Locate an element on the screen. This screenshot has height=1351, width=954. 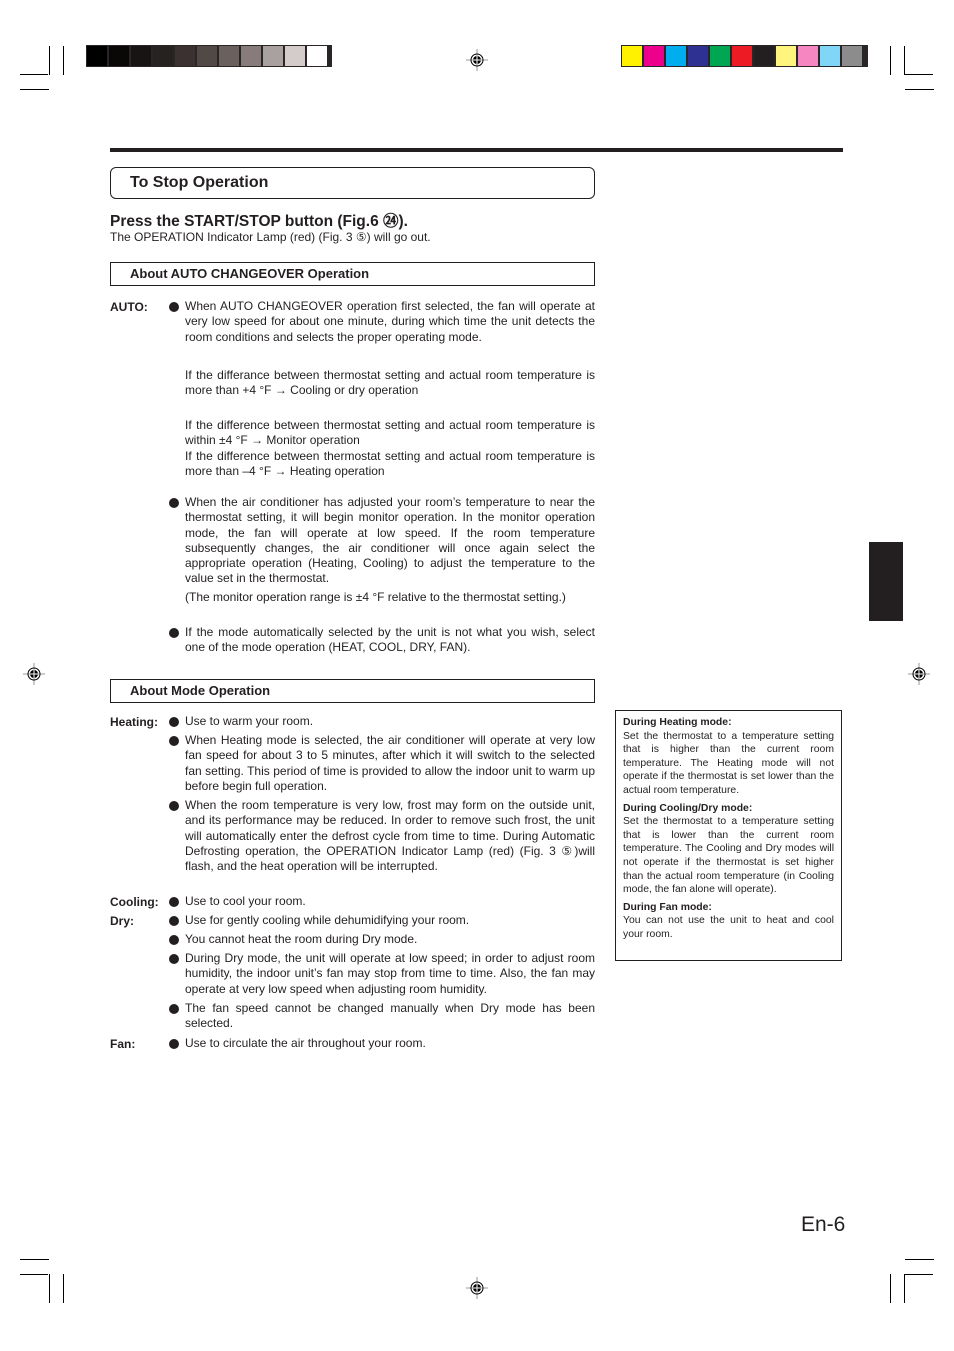
auto-section-title: About AUTO CHANGEOVER Operation is located at coordinates (250, 273).